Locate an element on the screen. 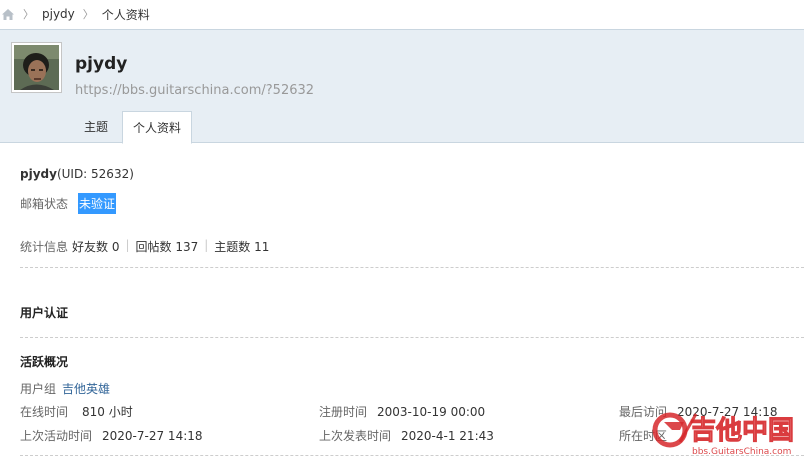  user-group-link: 吉他英雄 is located at coordinates (86, 389).